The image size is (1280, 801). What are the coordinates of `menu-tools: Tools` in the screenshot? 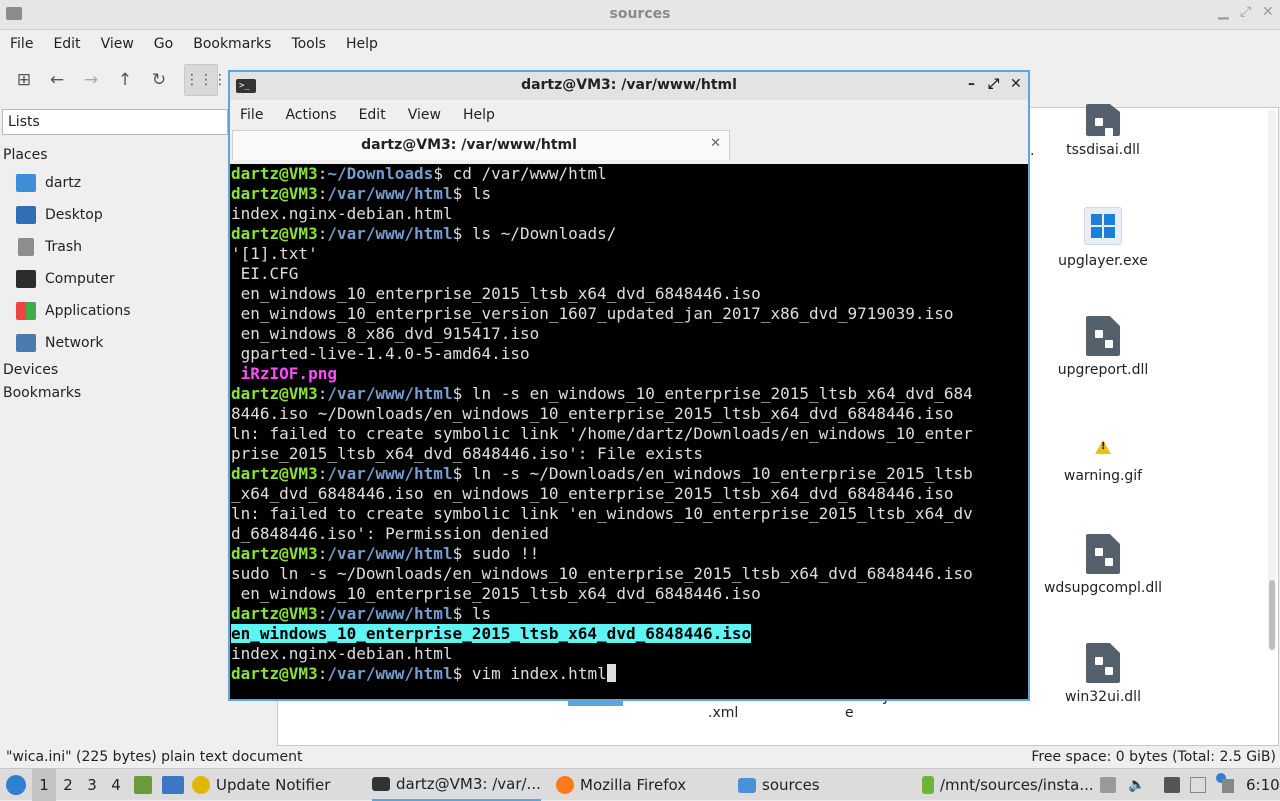 It's located at (308, 44).